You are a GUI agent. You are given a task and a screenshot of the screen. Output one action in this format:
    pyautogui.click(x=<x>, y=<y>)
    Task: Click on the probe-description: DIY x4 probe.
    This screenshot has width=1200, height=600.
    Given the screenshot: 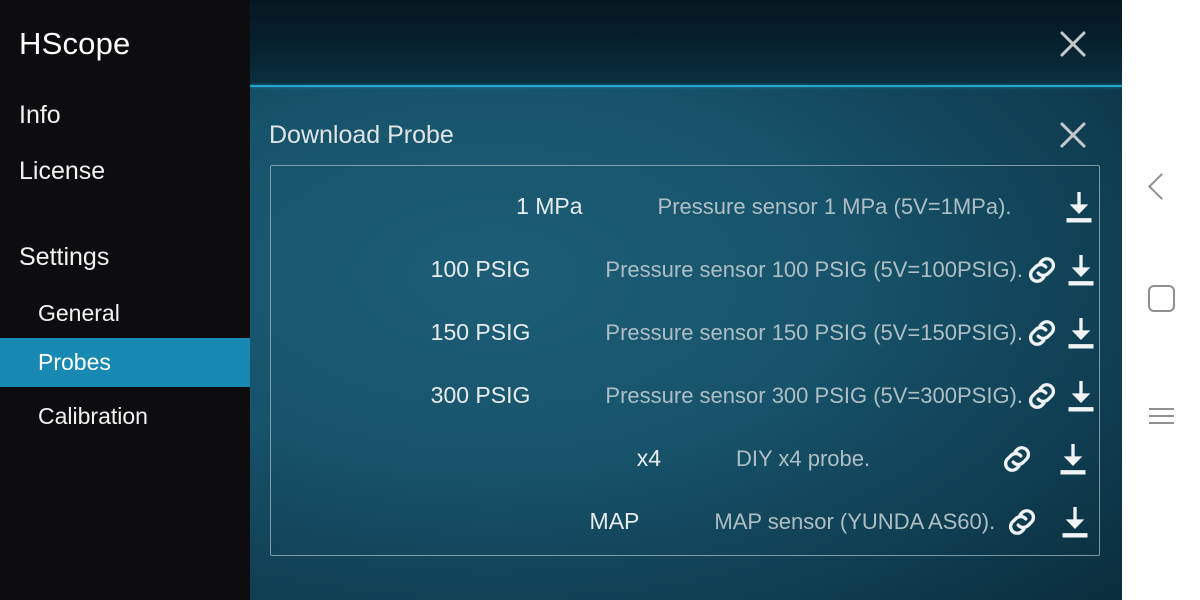 What is the action you would take?
    pyautogui.click(x=803, y=458)
    